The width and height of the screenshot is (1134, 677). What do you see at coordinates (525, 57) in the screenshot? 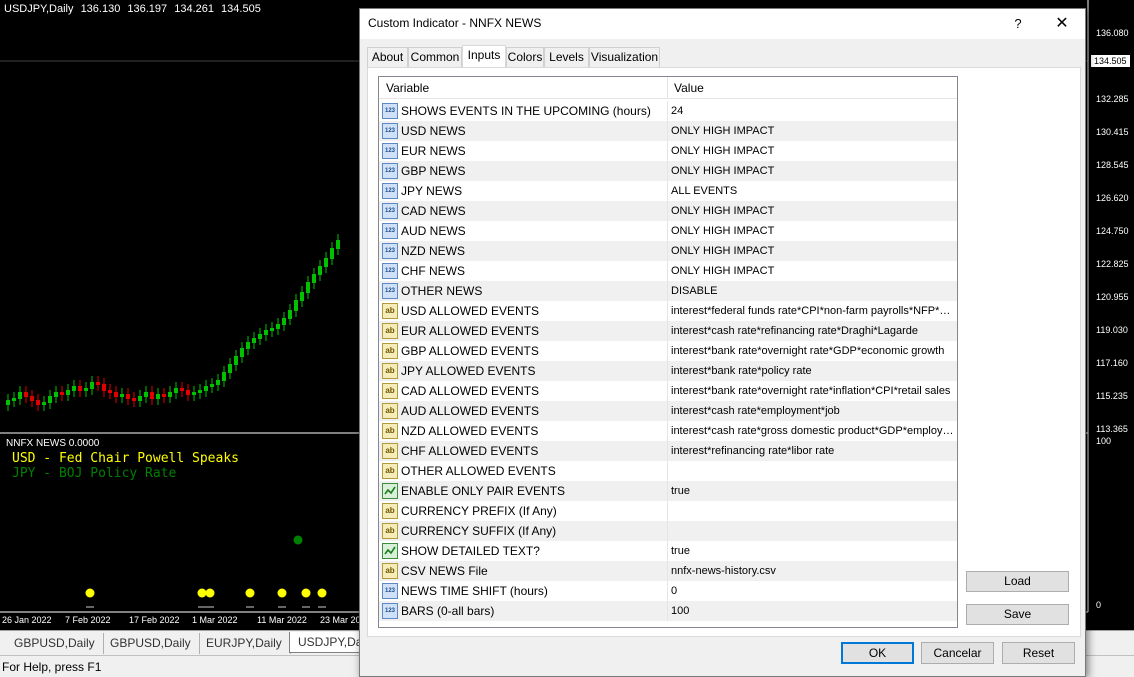
I see `tab-colors: Colors` at bounding box center [525, 57].